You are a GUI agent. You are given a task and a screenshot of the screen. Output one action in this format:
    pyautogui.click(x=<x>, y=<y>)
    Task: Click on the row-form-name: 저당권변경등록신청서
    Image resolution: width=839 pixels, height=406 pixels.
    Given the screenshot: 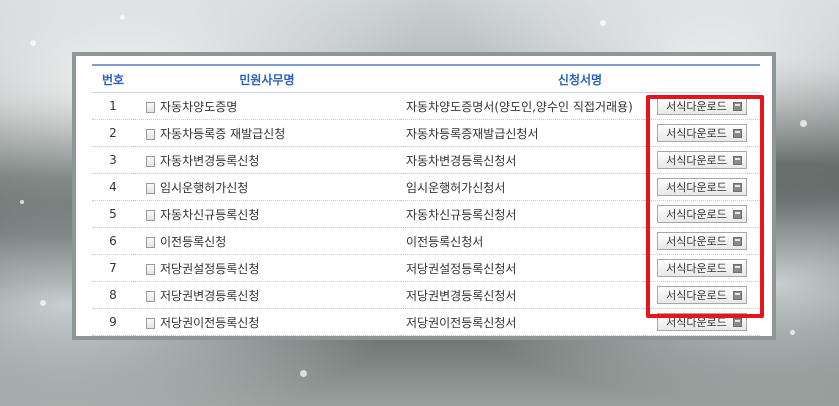 What is the action you would take?
    pyautogui.click(x=522, y=295)
    